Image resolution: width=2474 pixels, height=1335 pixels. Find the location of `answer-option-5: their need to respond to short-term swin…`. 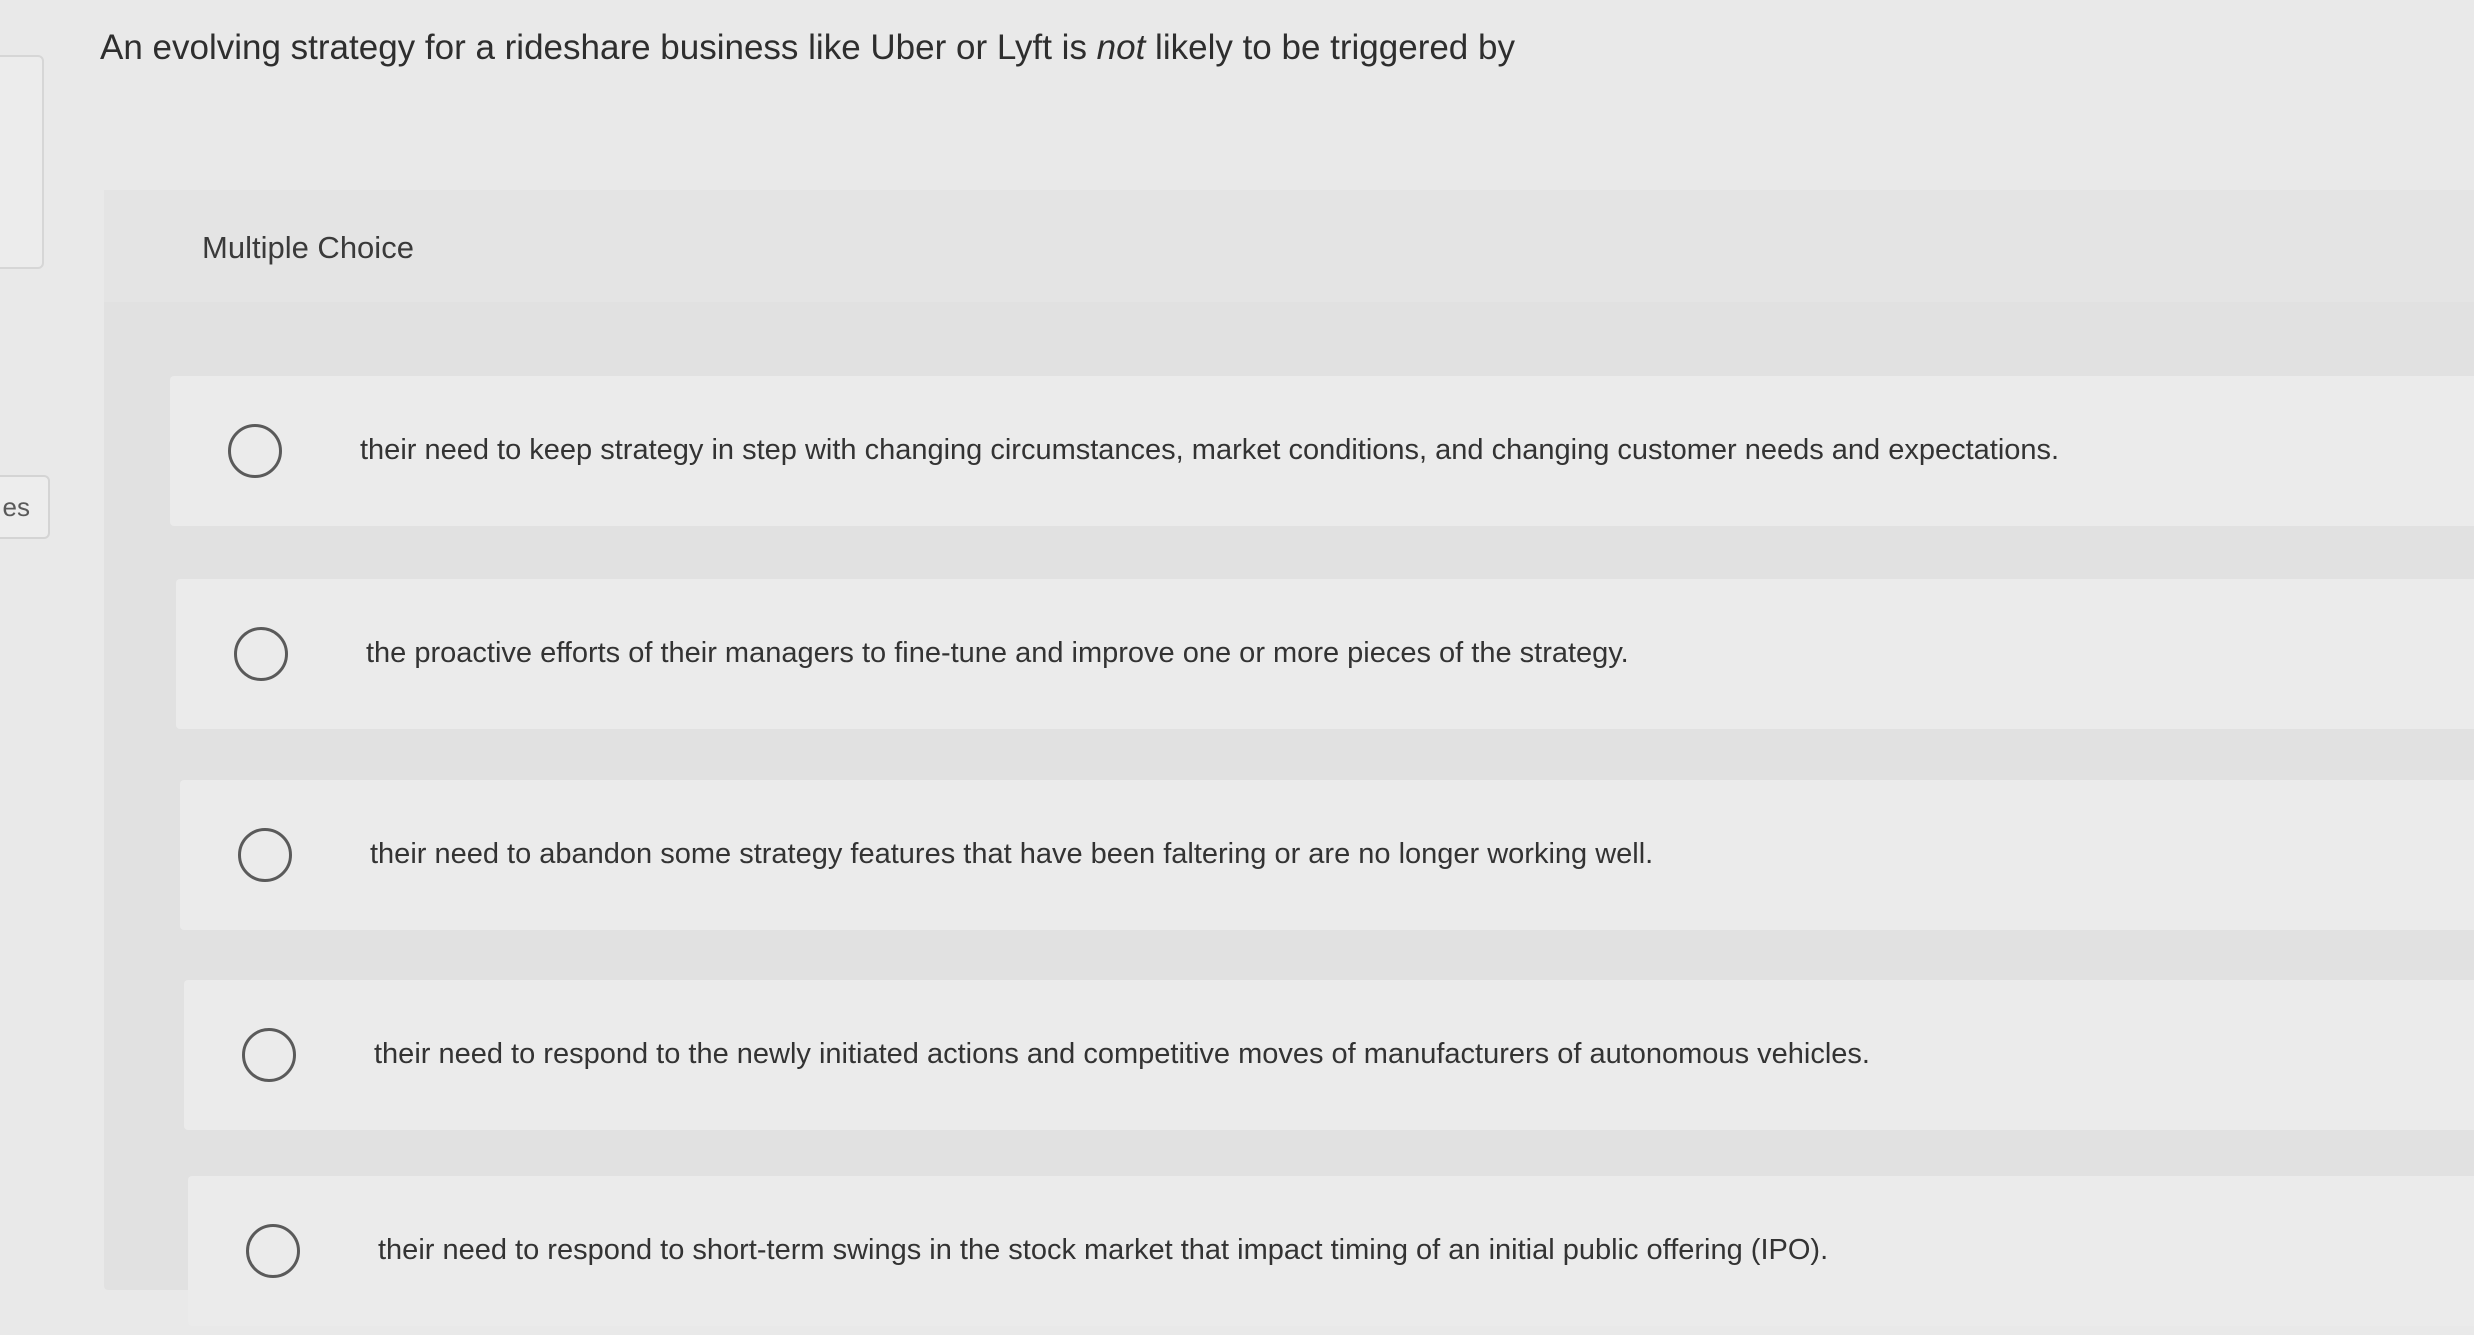

answer-option-5: their need to respond to short-term swin… is located at coordinates (1331, 1251).